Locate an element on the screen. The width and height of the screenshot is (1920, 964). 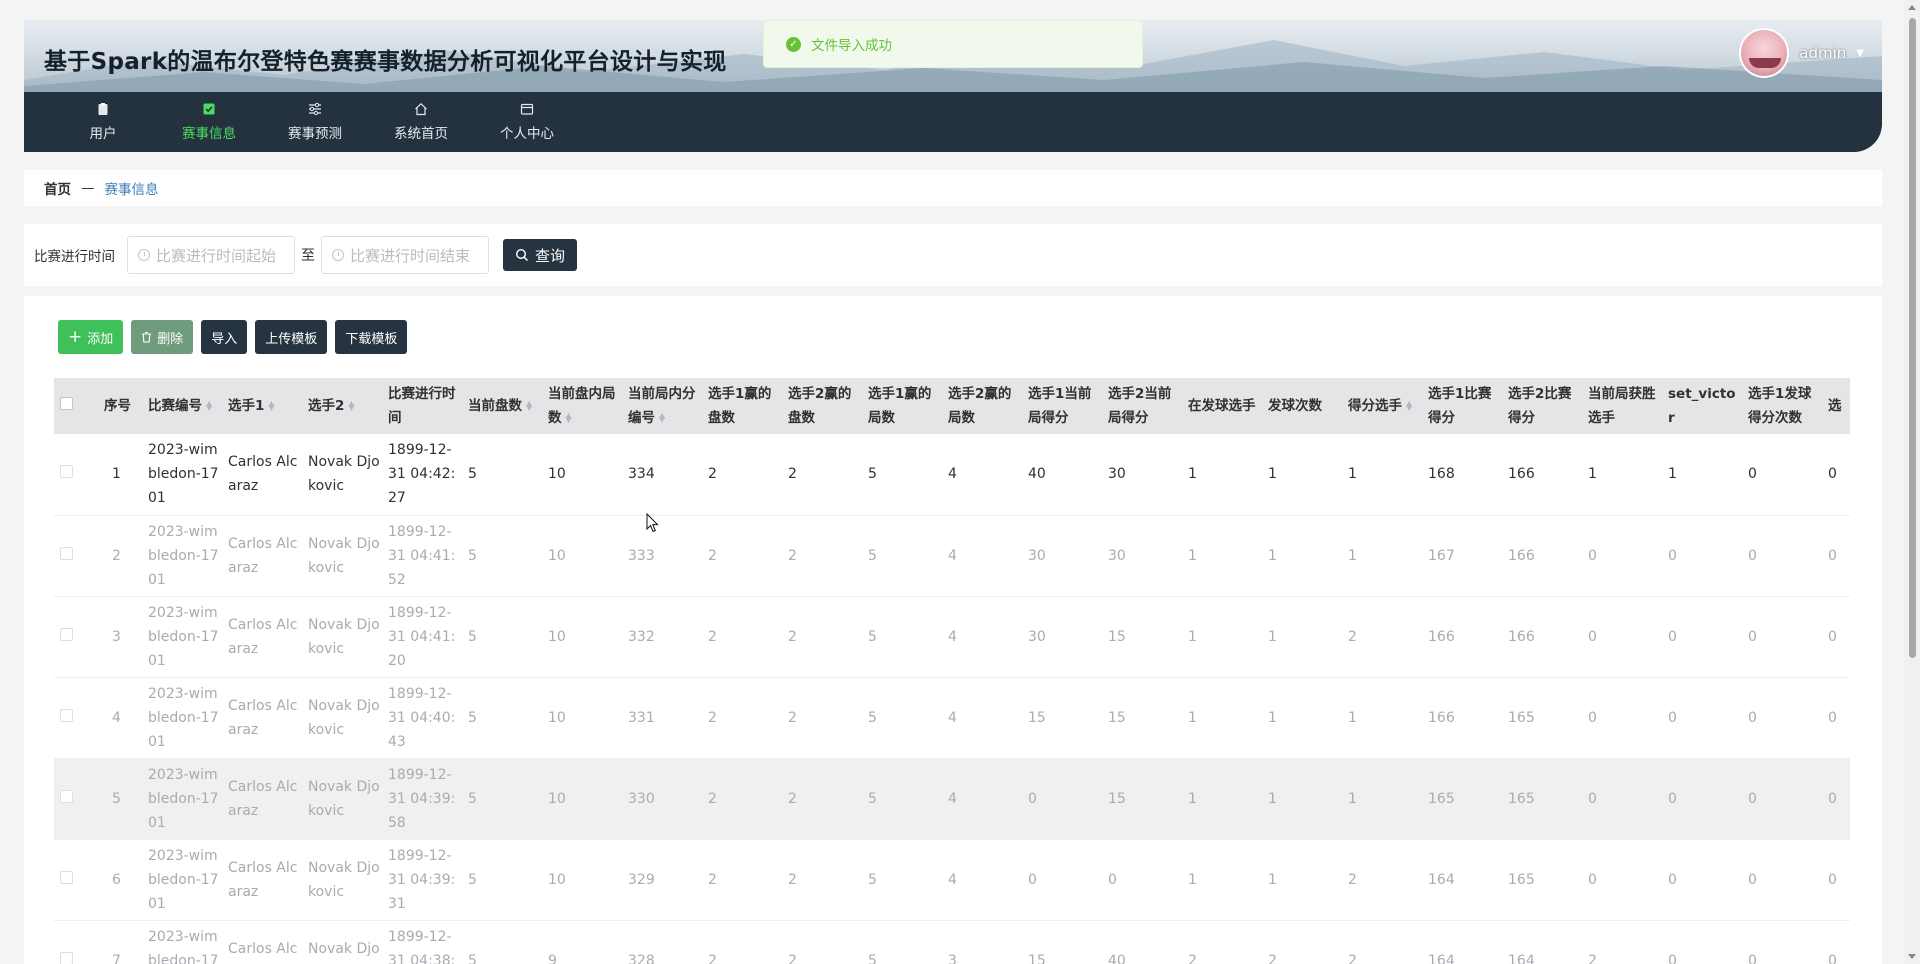
column-header: 当前局内分编号 ▲ ▼ is located at coordinates (664, 406).